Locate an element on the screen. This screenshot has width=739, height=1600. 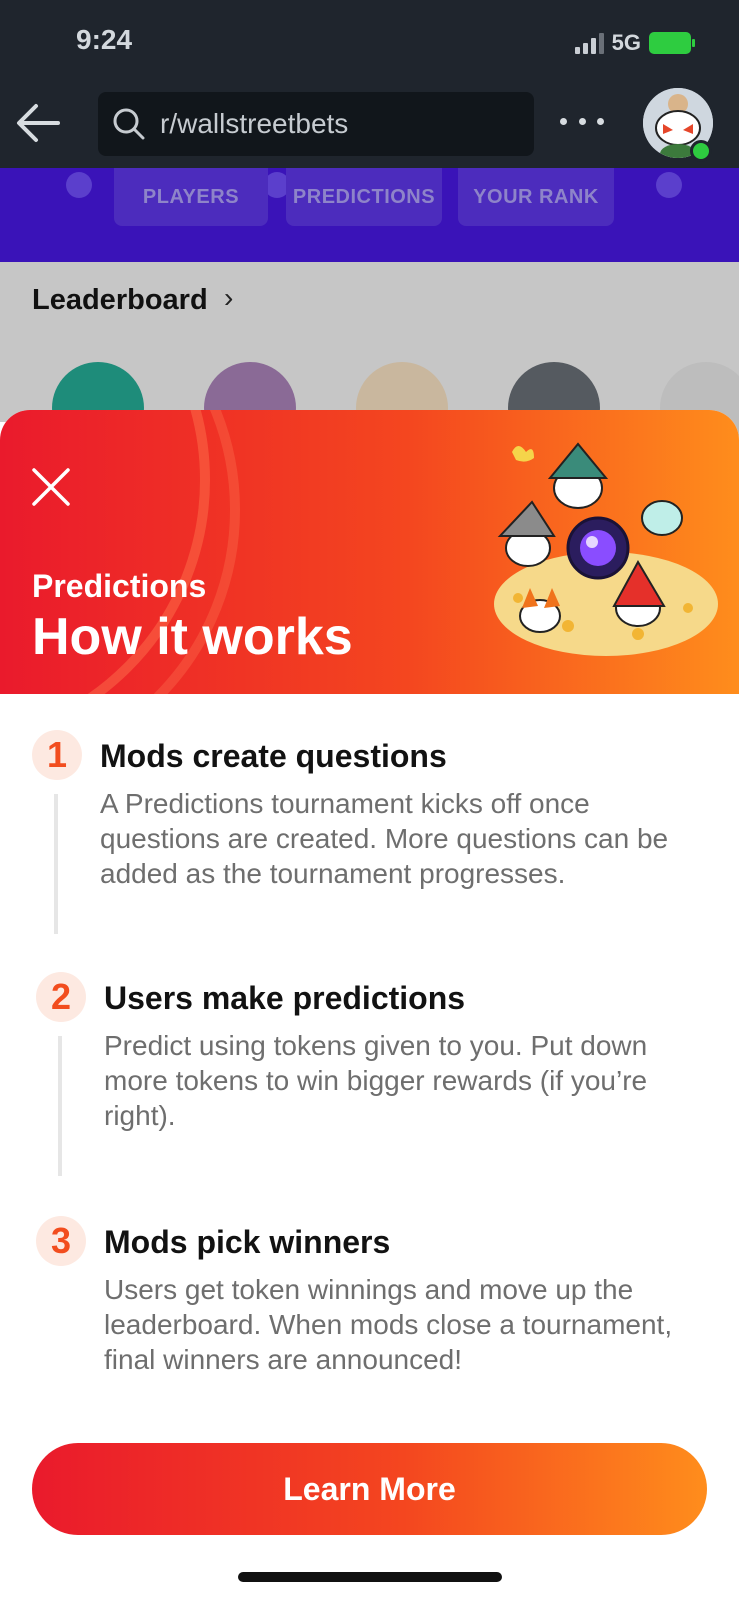
wizards-illustration is located at coordinates (606, 549).